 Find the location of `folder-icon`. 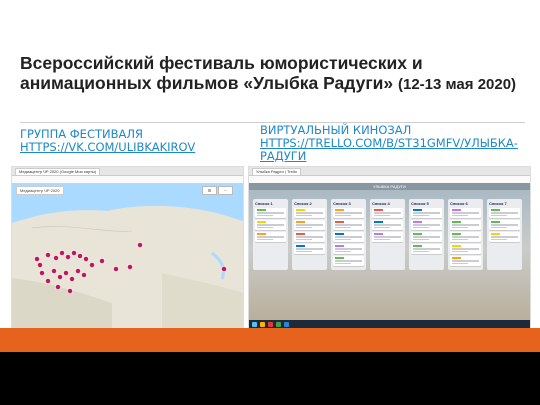

folder-icon is located at coordinates (262, 324).